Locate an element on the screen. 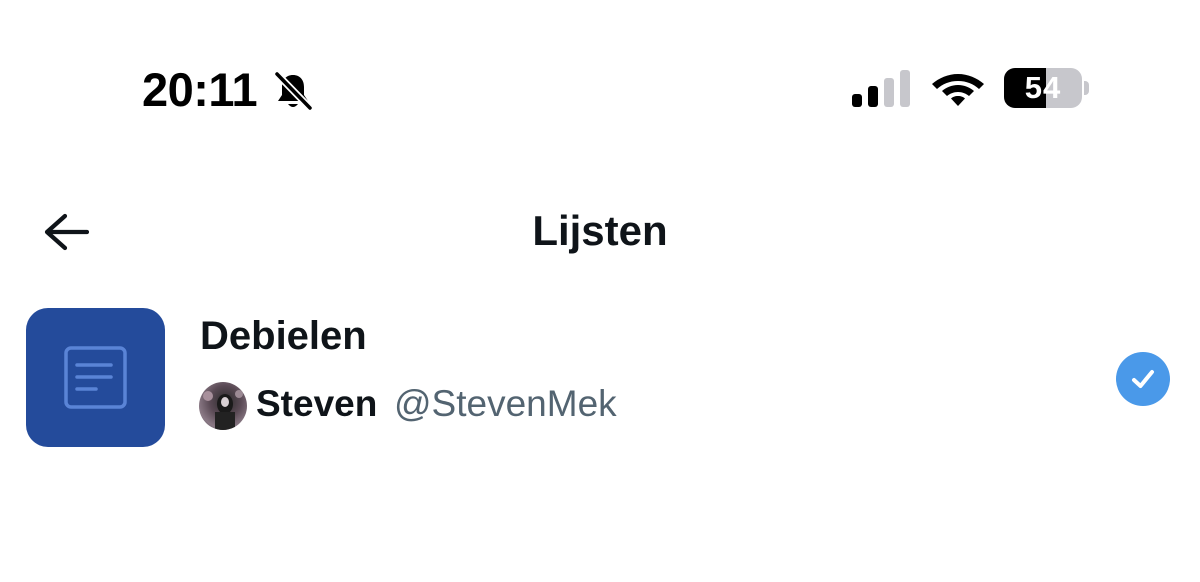 This screenshot has height=582, width=1200. bell-slash-icon is located at coordinates (293, 91).